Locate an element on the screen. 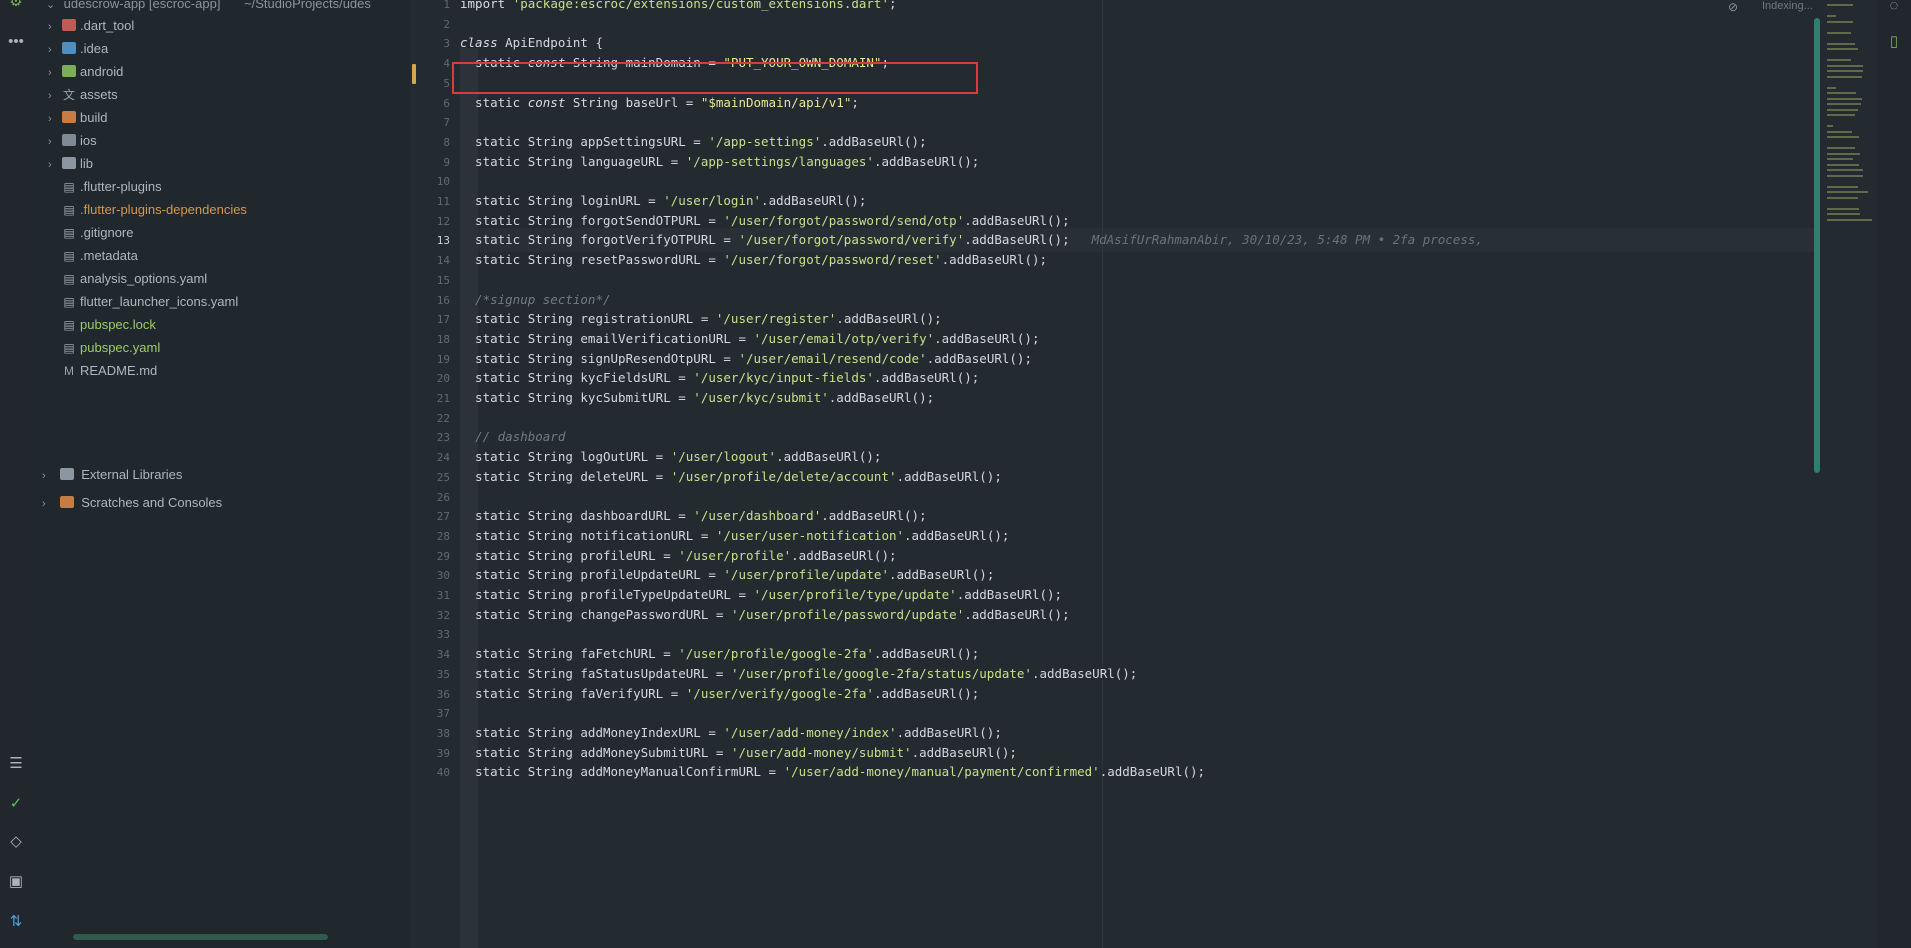 The height and width of the screenshot is (948, 1911). terminal-icon: ▣ is located at coordinates (16, 882).